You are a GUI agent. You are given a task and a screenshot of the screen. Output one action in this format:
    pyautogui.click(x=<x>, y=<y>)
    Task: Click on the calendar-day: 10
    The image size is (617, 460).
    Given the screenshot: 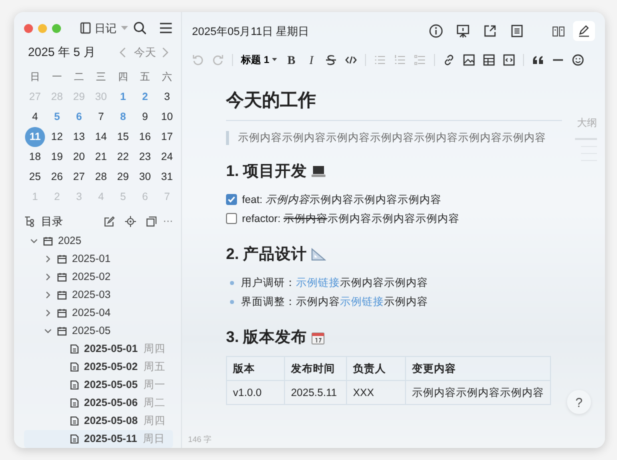 What is the action you would take?
    pyautogui.click(x=167, y=116)
    